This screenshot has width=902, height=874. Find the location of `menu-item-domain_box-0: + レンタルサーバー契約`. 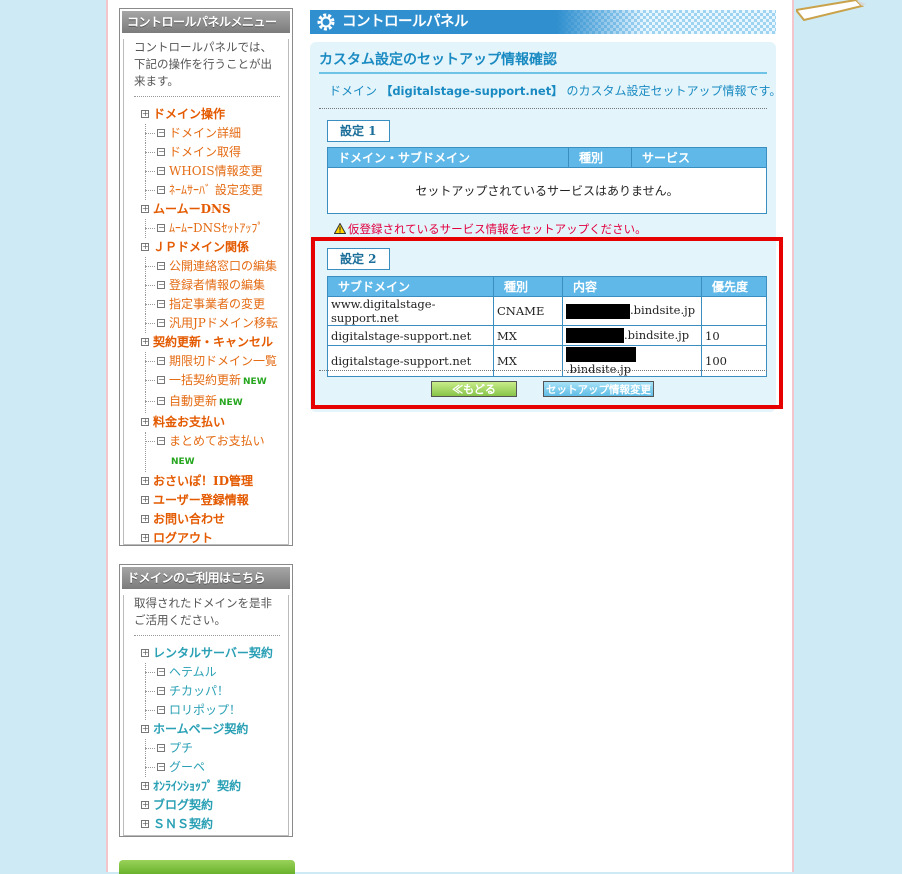

menu-item-domain_box-0: + レンタルサーバー契約 is located at coordinates (206, 653).